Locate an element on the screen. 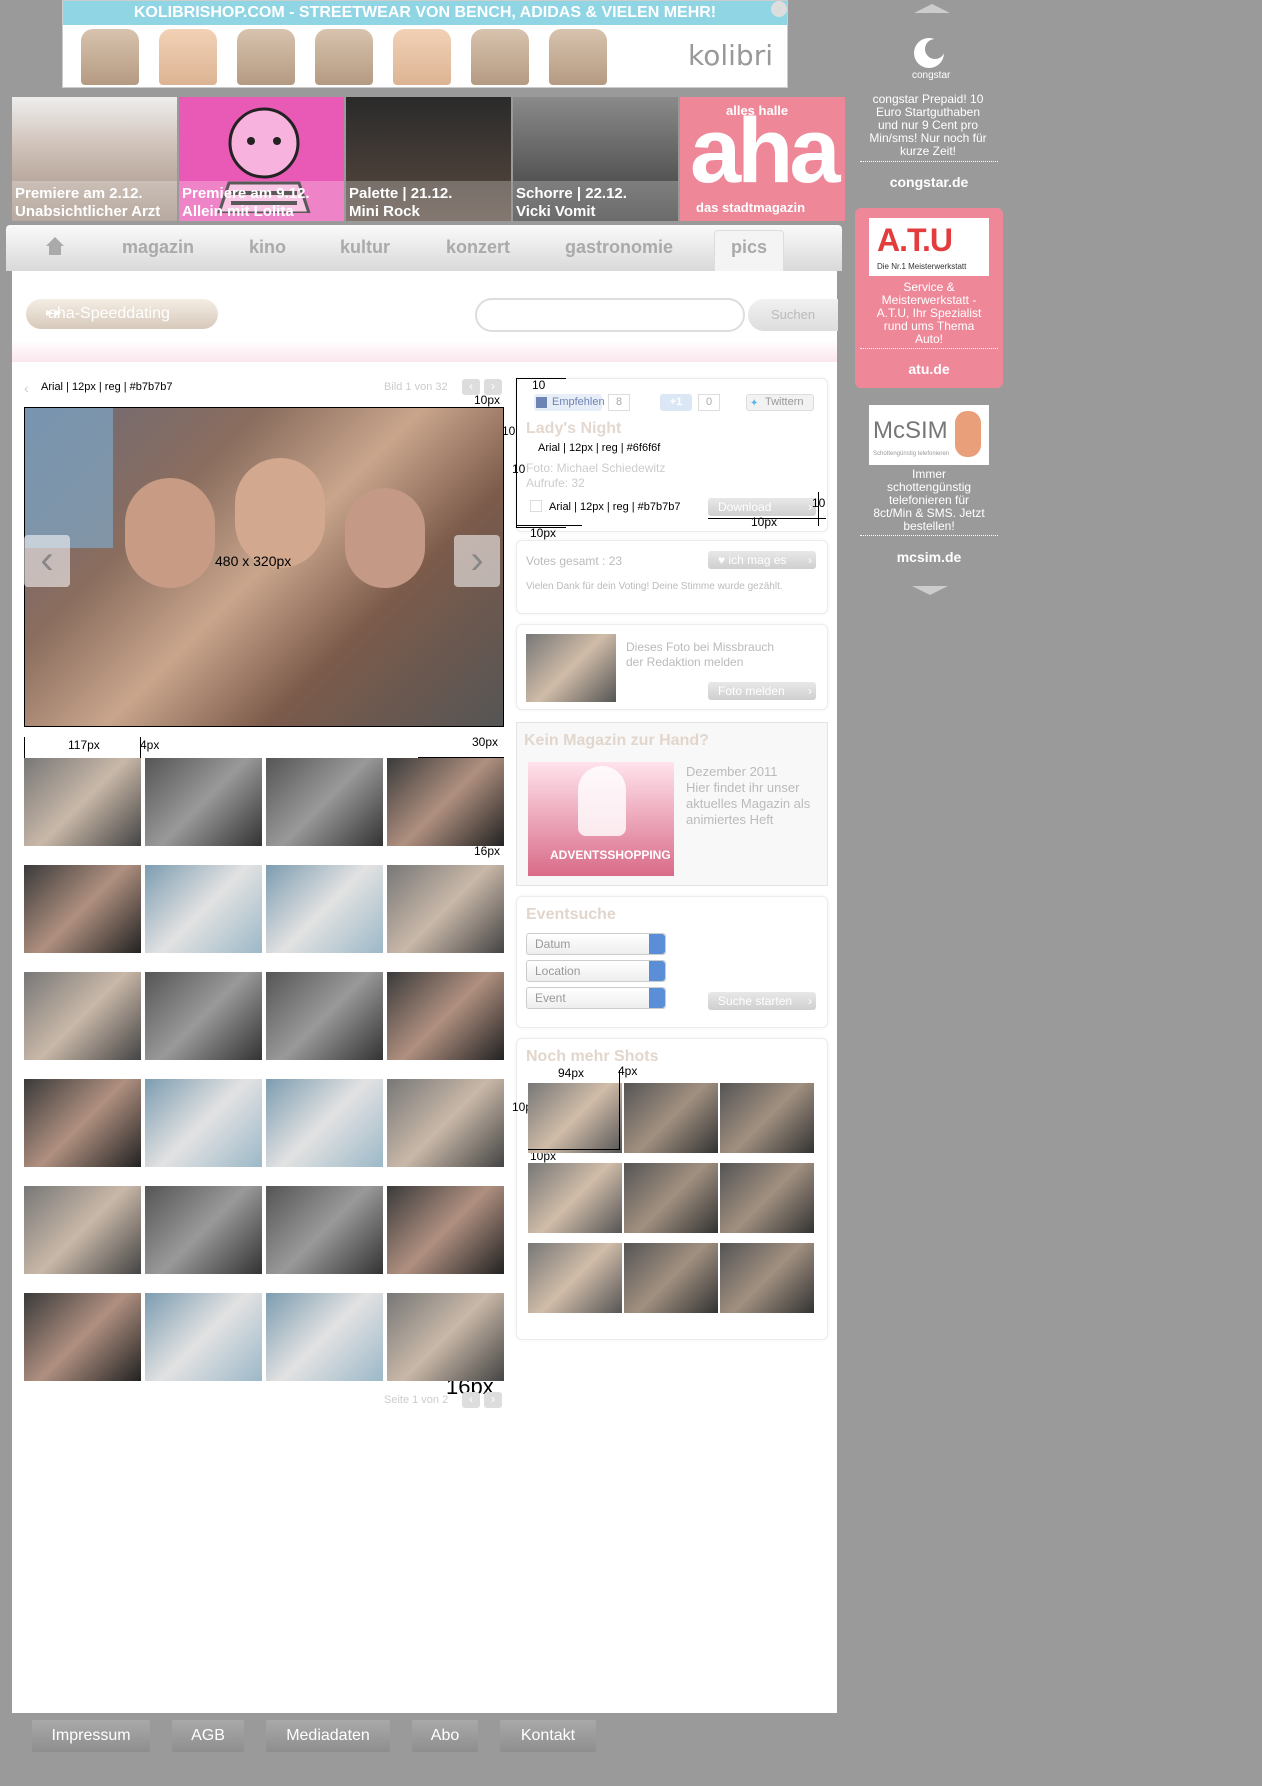 The width and height of the screenshot is (1262, 1786). congstar-logo-icon is located at coordinates (929, 53).